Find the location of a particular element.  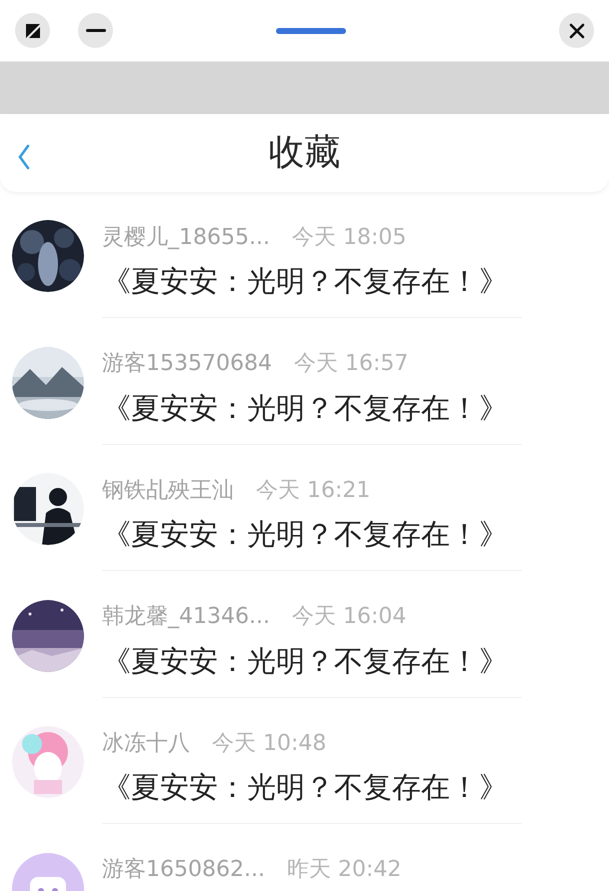

close-icon is located at coordinates (576, 30).